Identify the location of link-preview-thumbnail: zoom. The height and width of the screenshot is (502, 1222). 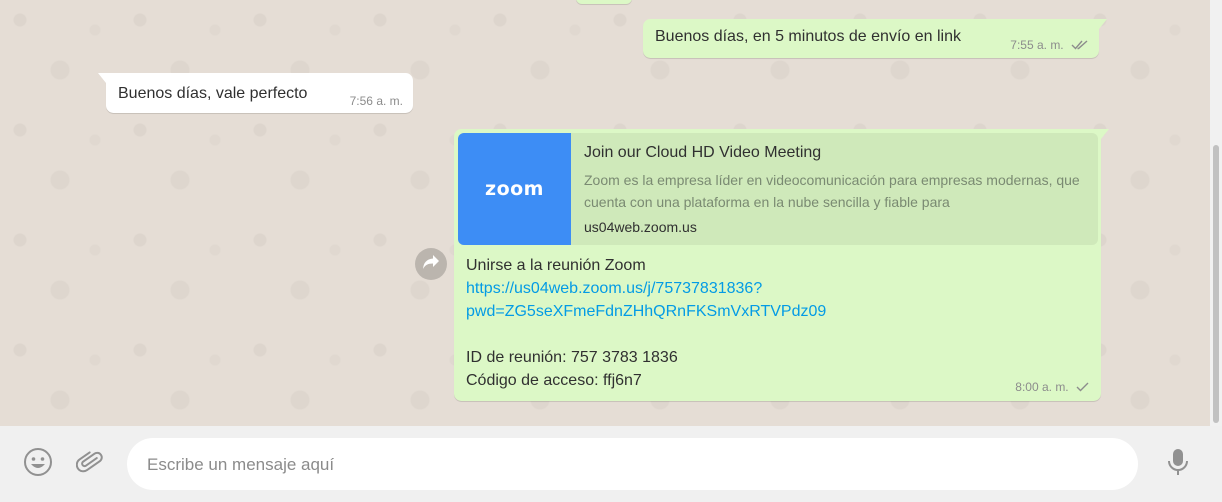
(514, 189).